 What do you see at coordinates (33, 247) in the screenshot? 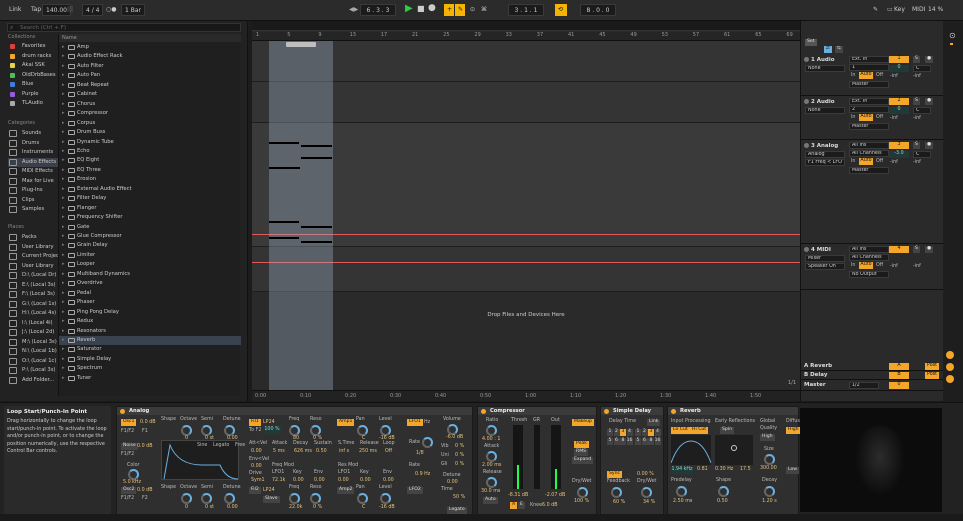
I see `places-item: User Library` at bounding box center [33, 247].